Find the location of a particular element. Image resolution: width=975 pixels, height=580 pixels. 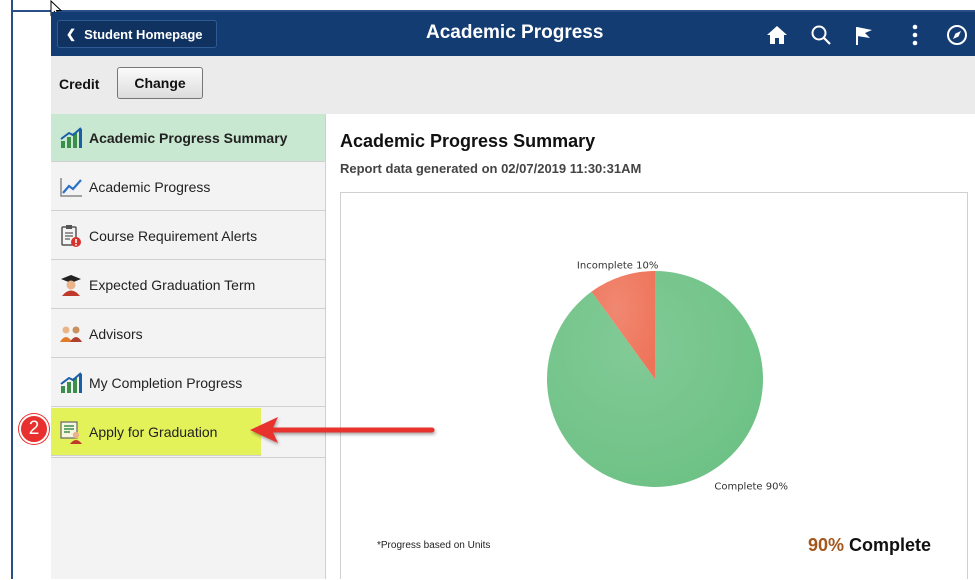

app-header: ❮ Student Homepage Academic Progress is located at coordinates (513, 34).